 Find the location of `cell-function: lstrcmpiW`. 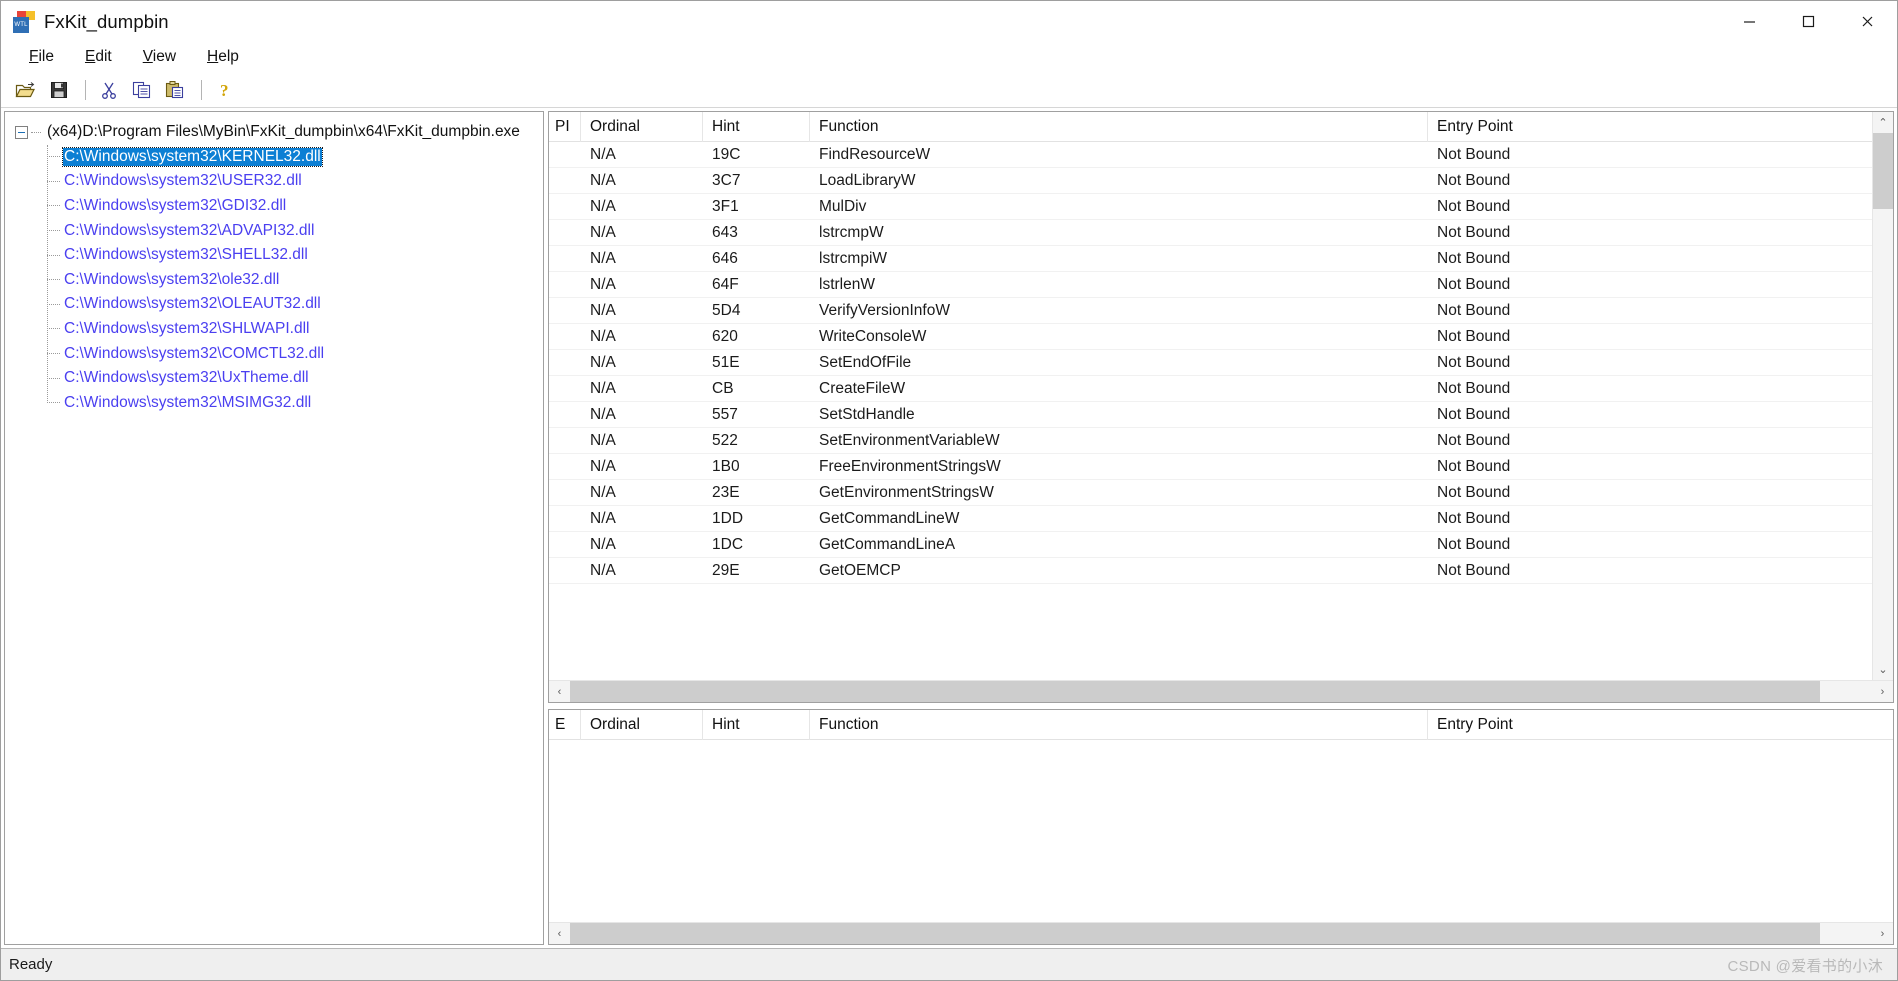

cell-function: lstrcmpiW is located at coordinates (853, 258).